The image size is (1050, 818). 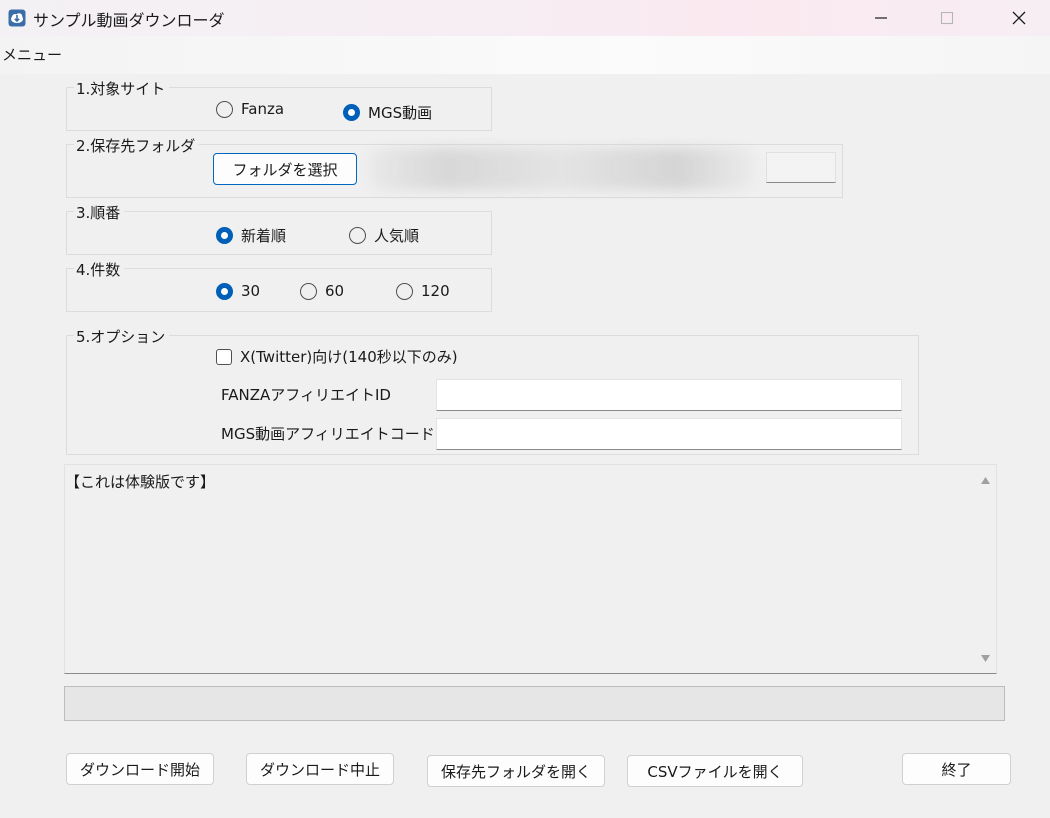 What do you see at coordinates (32, 54) in the screenshot?
I see `menu-item: メニュー` at bounding box center [32, 54].